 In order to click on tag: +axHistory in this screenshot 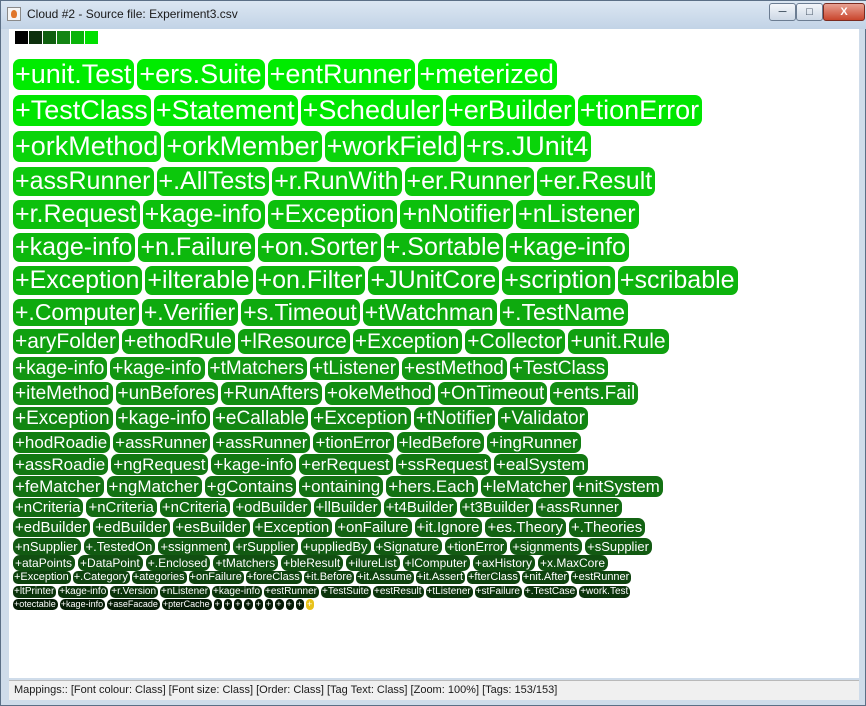, I will do `click(503, 563)`.